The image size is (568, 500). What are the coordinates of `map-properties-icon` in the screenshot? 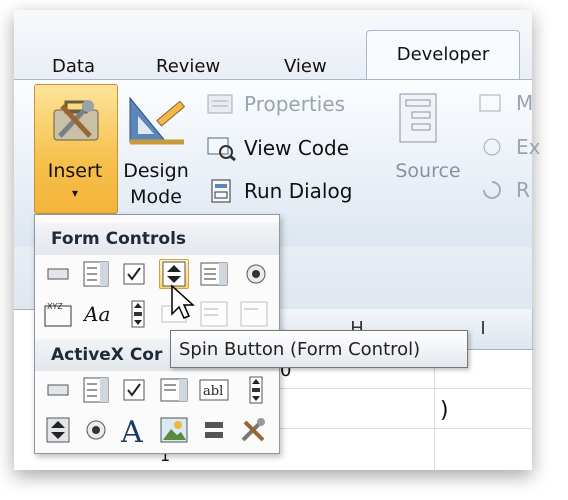 It's located at (490, 103).